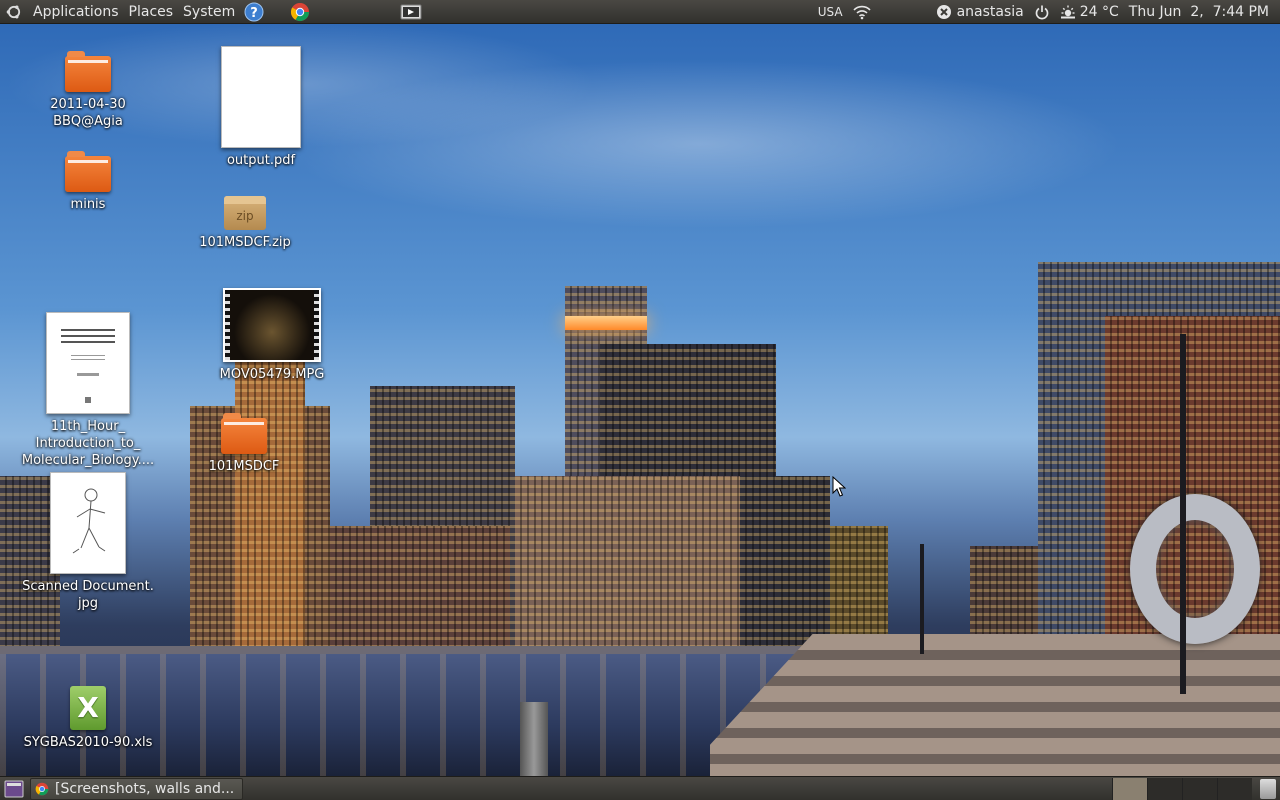  Describe the element at coordinates (995, 705) in the screenshot. I see `stone-steps` at that location.